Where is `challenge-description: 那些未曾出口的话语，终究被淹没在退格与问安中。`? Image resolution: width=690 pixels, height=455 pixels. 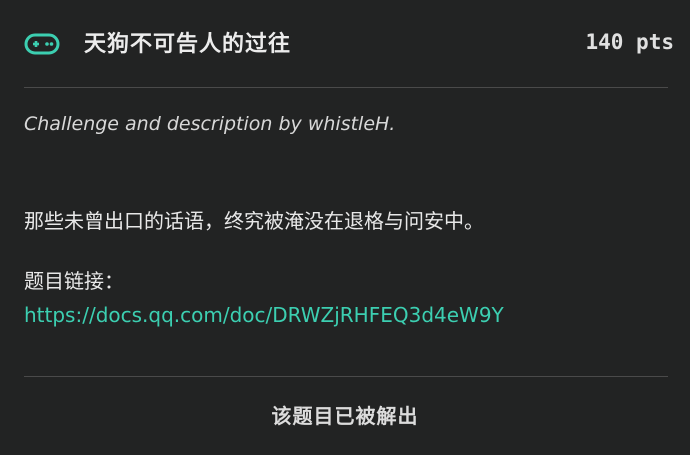 challenge-description: 那些未曾出口的话语，终究被淹没在退格与问安中。 is located at coordinates (254, 221).